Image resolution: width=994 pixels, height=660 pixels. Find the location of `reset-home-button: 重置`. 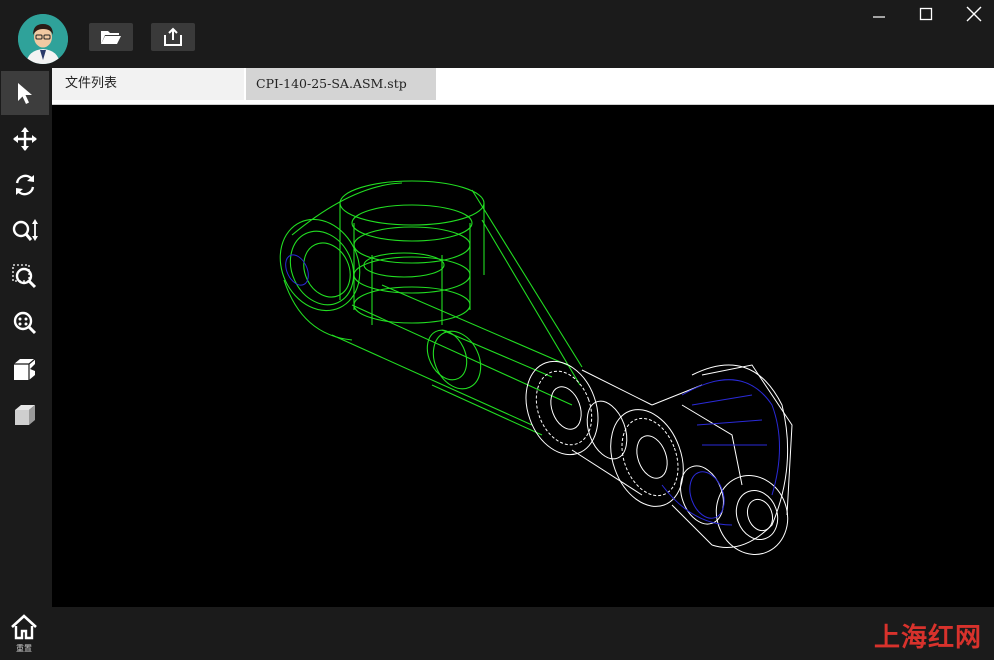

reset-home-button: 重置 is located at coordinates (24, 635).